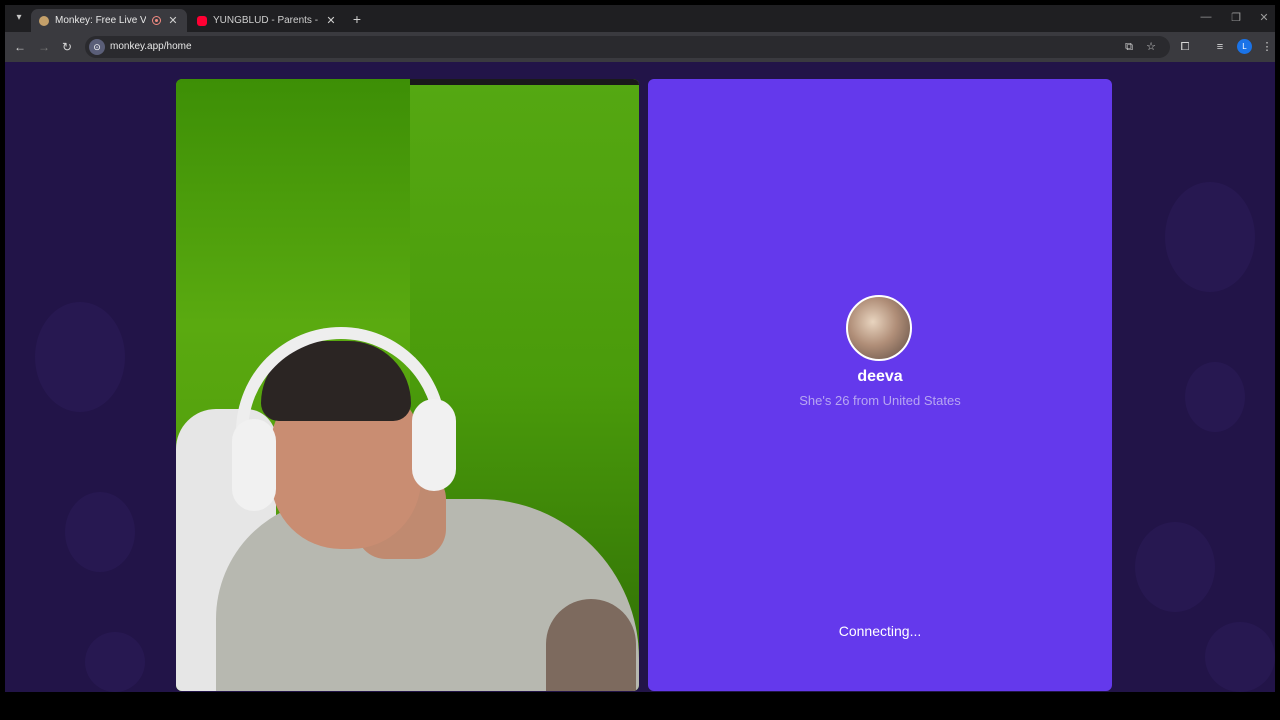 The width and height of the screenshot is (1280, 720). Describe the element at coordinates (19, 18) in the screenshot. I see `tab-search-icon: ▾` at that location.